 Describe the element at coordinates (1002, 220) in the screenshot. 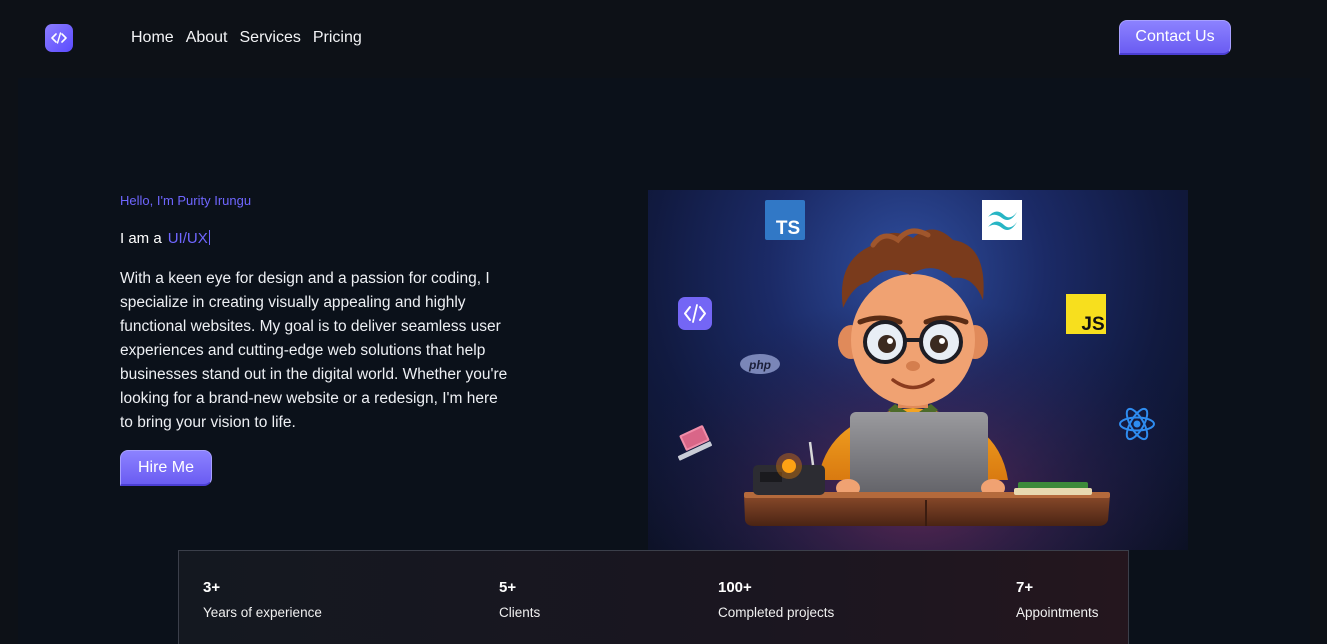

I see `tailwind-icon` at that location.